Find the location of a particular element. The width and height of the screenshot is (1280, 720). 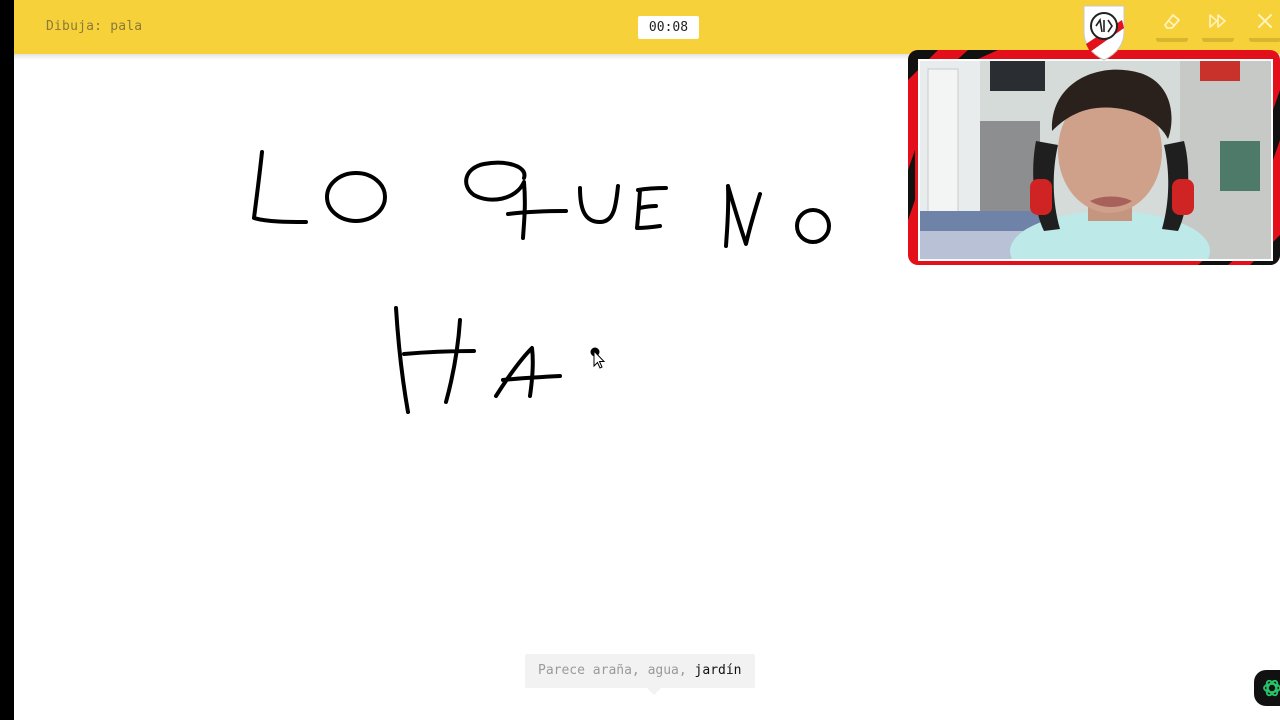

guess-hint-prefix: Parece araña, agua, is located at coordinates (616, 670).